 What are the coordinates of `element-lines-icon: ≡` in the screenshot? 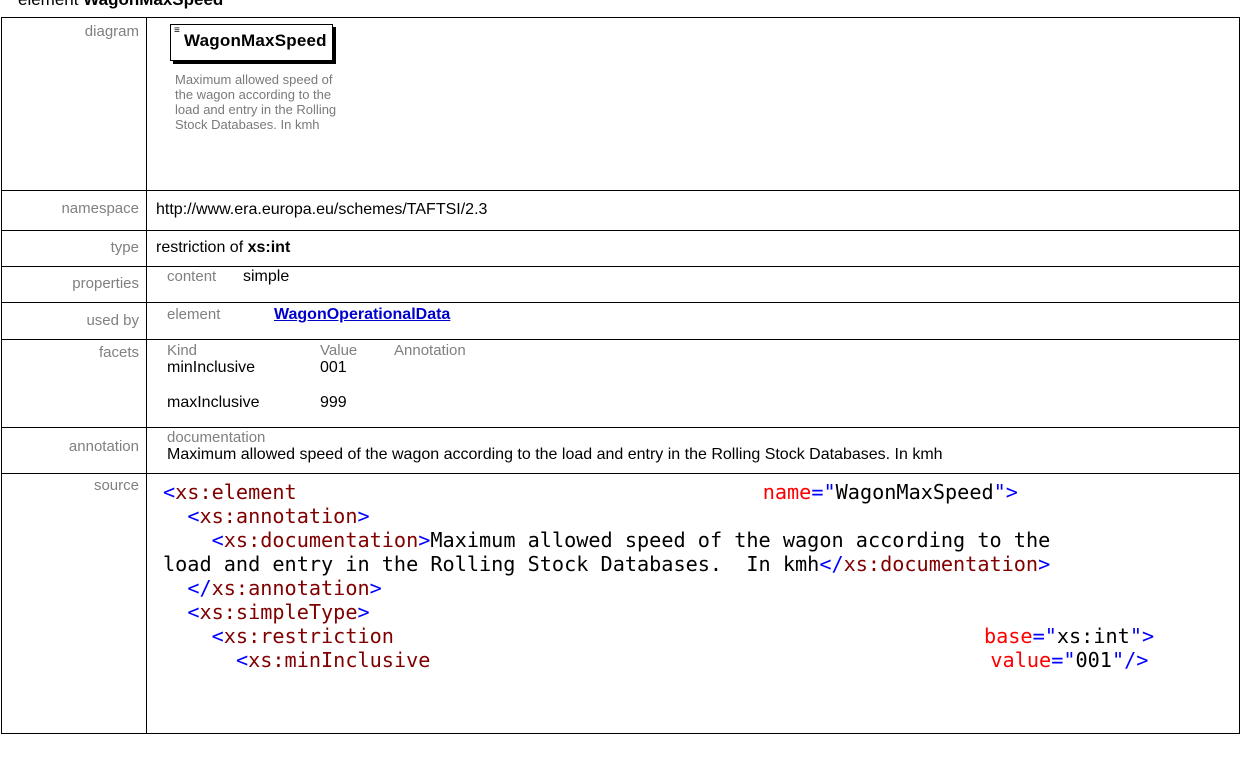 It's located at (177, 30).